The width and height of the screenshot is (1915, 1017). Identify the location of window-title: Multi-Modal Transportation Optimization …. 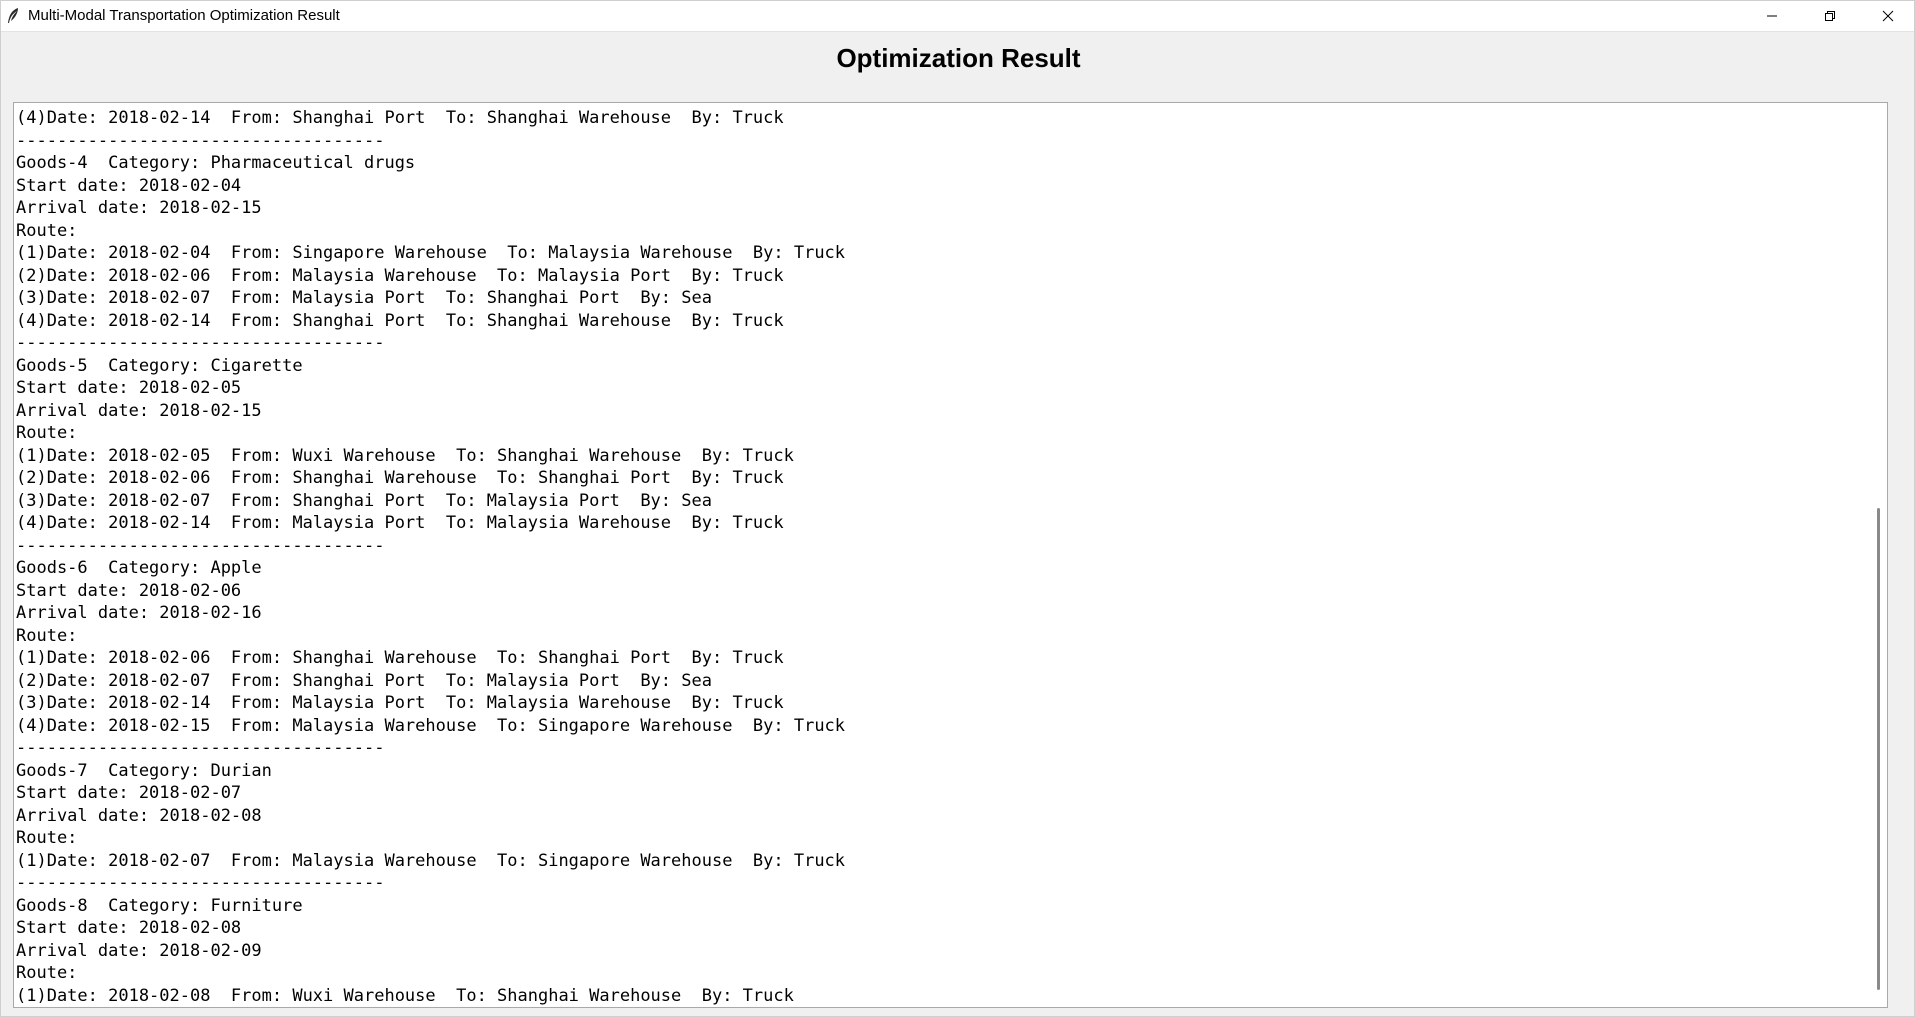
(184, 15).